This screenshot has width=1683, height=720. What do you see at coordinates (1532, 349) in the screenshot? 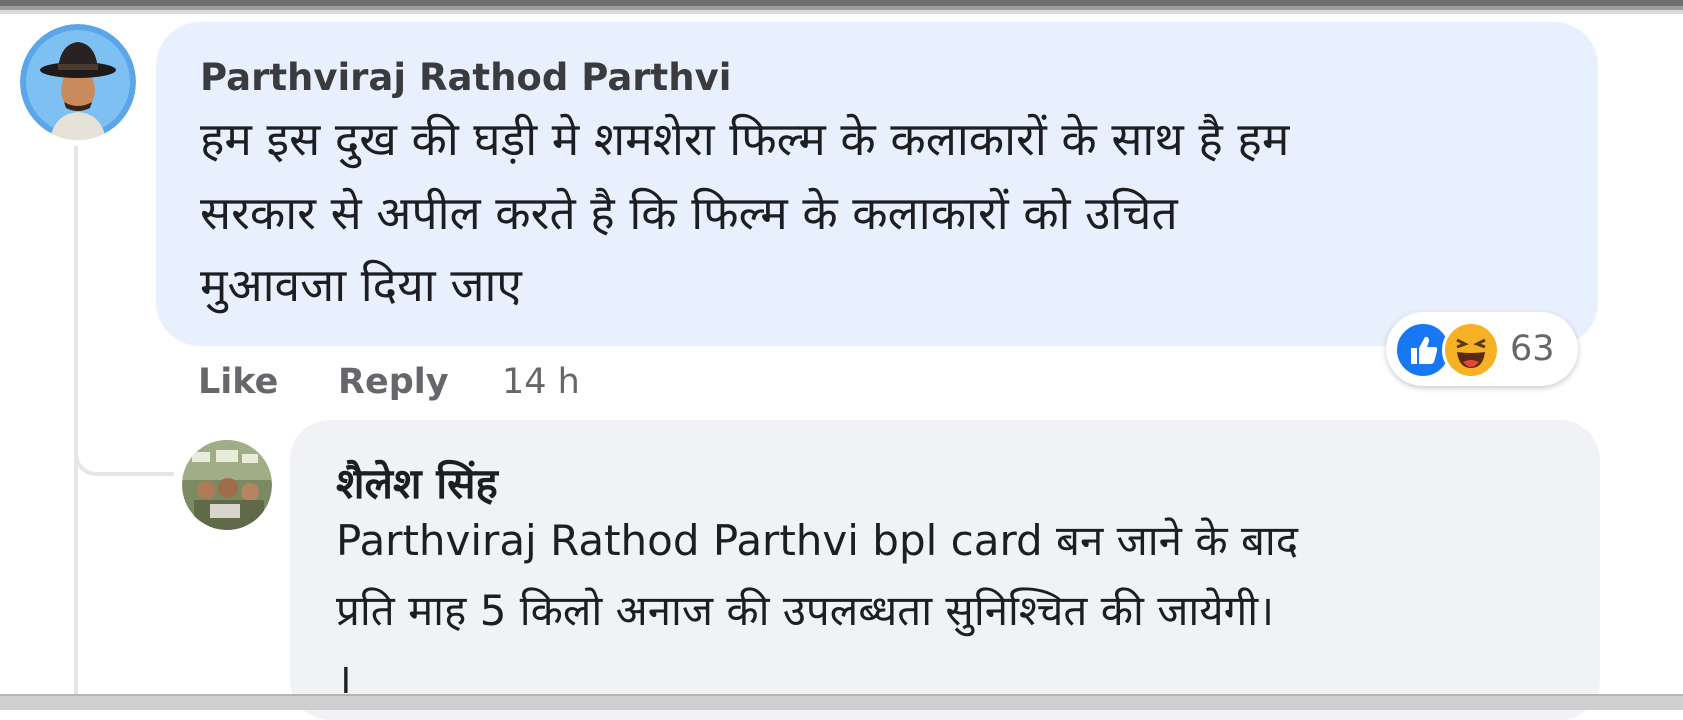
I see `reaction-count: 63` at bounding box center [1532, 349].